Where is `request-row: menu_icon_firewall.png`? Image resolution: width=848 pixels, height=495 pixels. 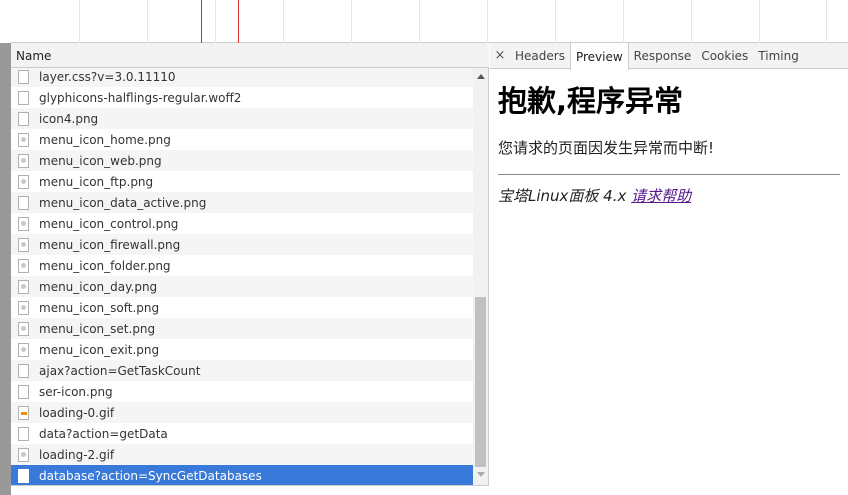
request-row: menu_icon_firewall.png is located at coordinates (242, 244).